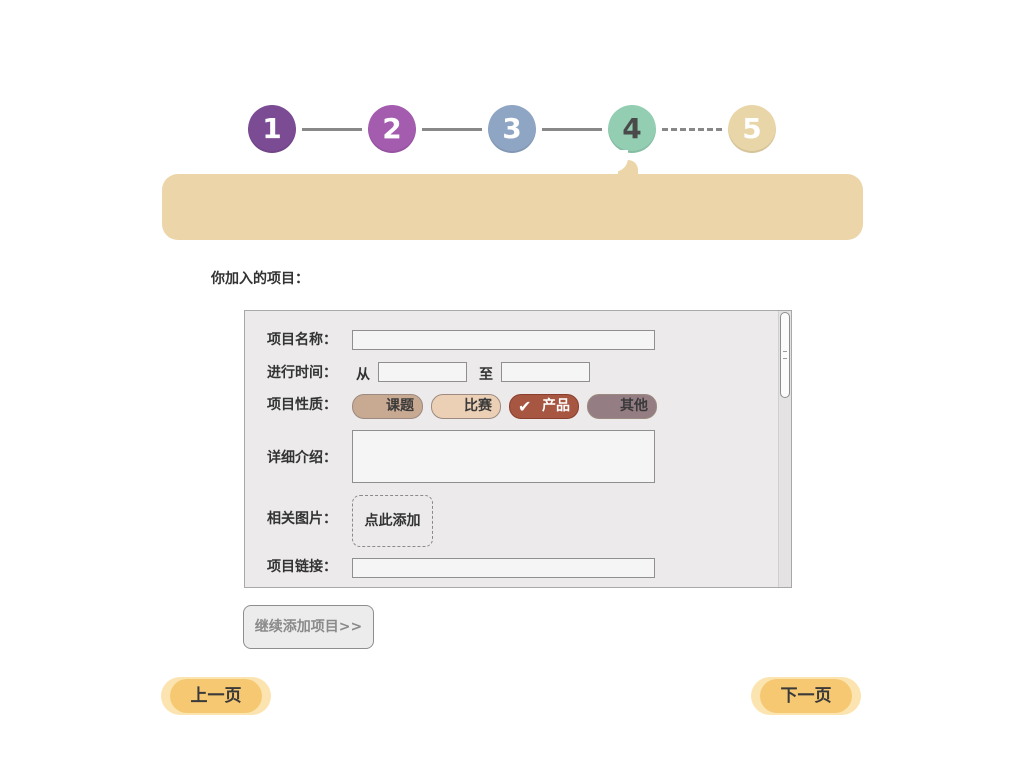 The width and height of the screenshot is (1024, 768). I want to click on scrollbar-grip-icon, so click(785, 355).